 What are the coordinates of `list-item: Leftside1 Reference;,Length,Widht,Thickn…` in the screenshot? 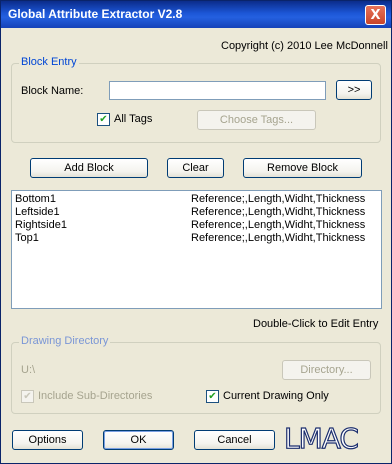 It's located at (195, 212).